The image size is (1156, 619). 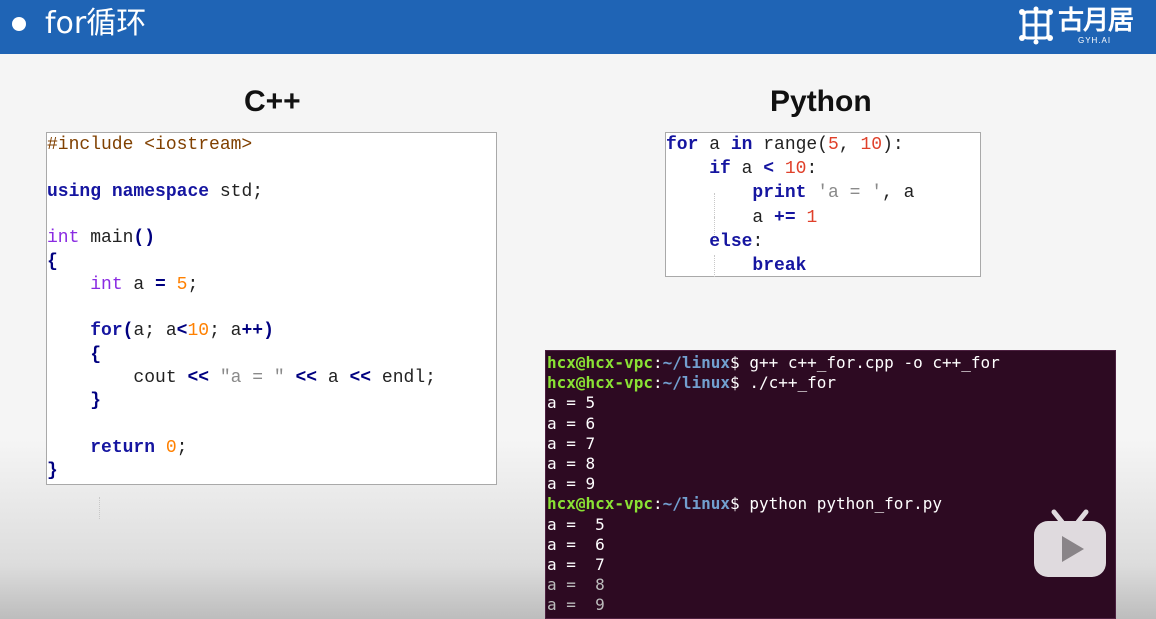 I want to click on terminal-output-text: a = 6, so click(x=576, y=544).